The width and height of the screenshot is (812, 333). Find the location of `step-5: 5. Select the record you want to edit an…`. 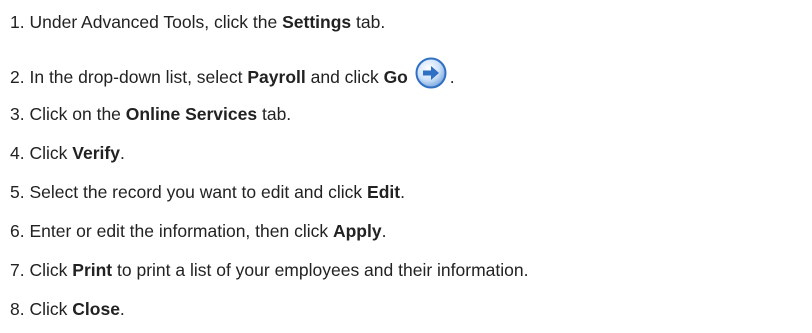

step-5: 5. Select the record you want to edit an… is located at coordinates (207, 192).